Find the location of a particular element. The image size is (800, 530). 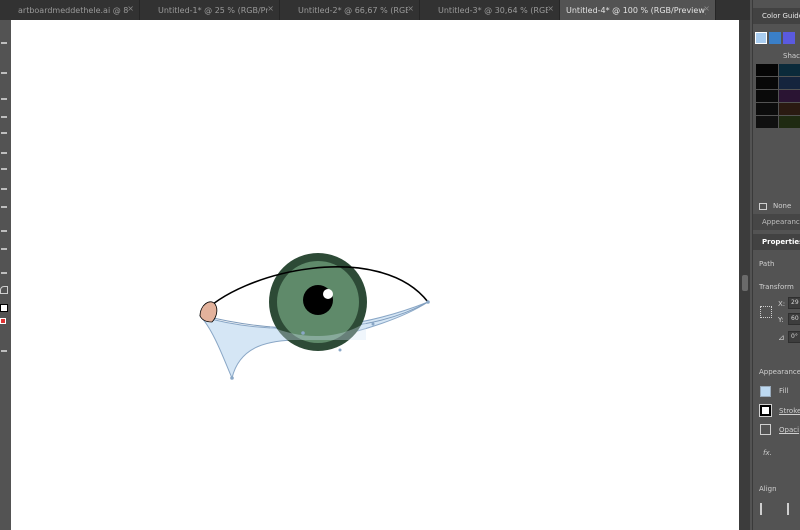

tools-panel is located at coordinates (5, 275).